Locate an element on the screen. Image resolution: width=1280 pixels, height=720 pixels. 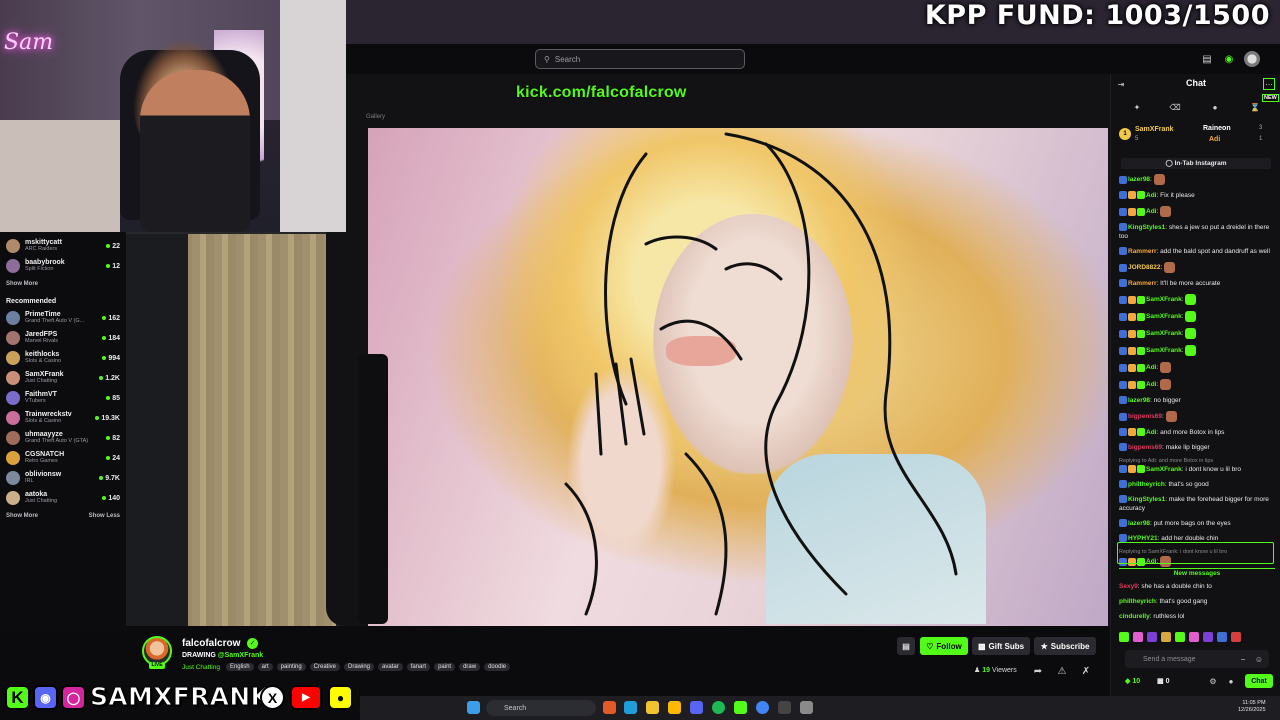
share-icon: ➦ is located at coordinates (1038, 671).